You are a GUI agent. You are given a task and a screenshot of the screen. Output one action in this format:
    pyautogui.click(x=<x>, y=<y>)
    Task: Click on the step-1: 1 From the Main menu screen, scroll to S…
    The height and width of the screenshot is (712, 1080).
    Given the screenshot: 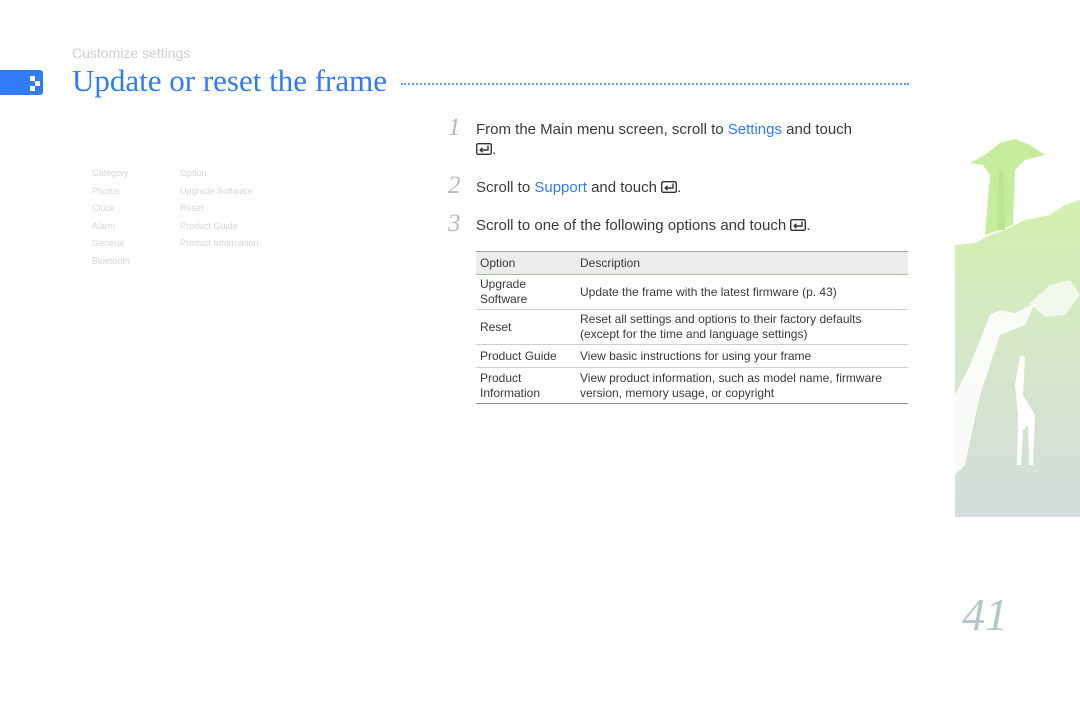 What is the action you would take?
    pyautogui.click(x=681, y=146)
    